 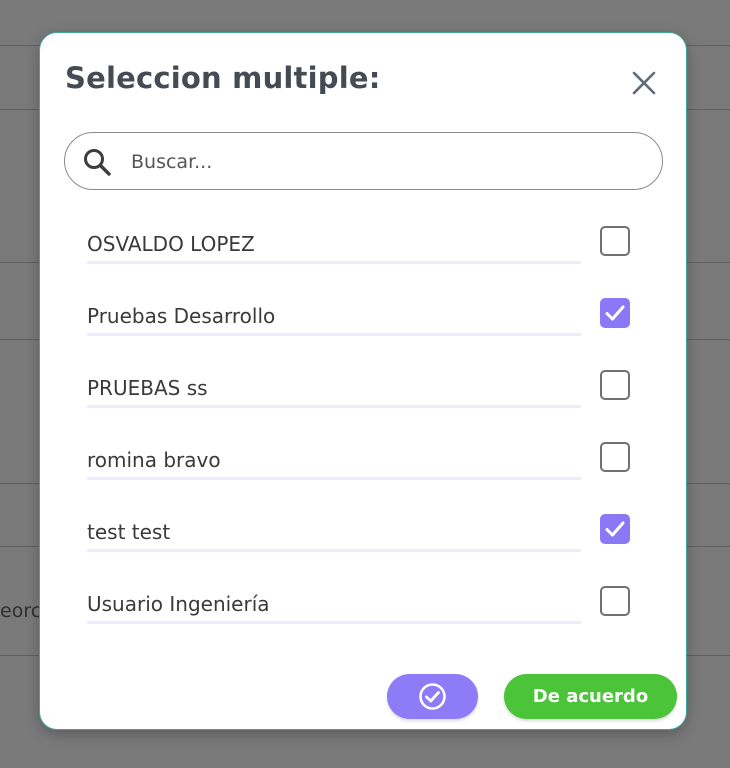 I want to click on list-item: test test, so click(x=367, y=540).